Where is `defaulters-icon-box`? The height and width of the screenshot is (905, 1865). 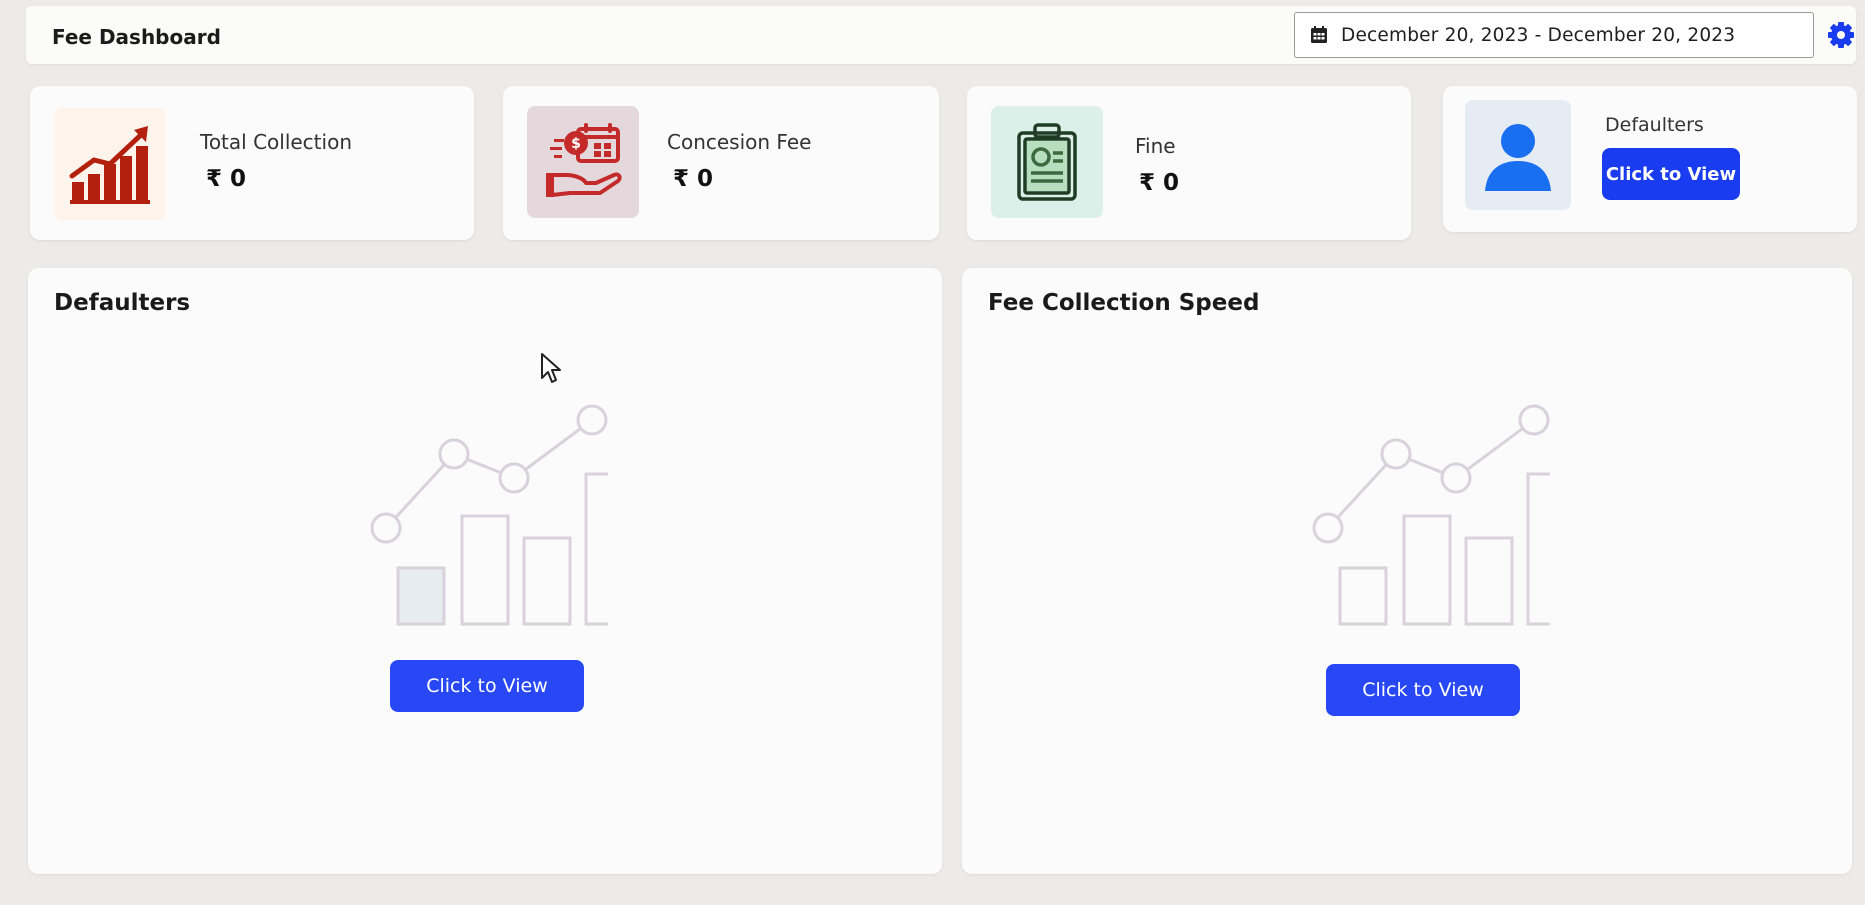 defaulters-icon-box is located at coordinates (1518, 155).